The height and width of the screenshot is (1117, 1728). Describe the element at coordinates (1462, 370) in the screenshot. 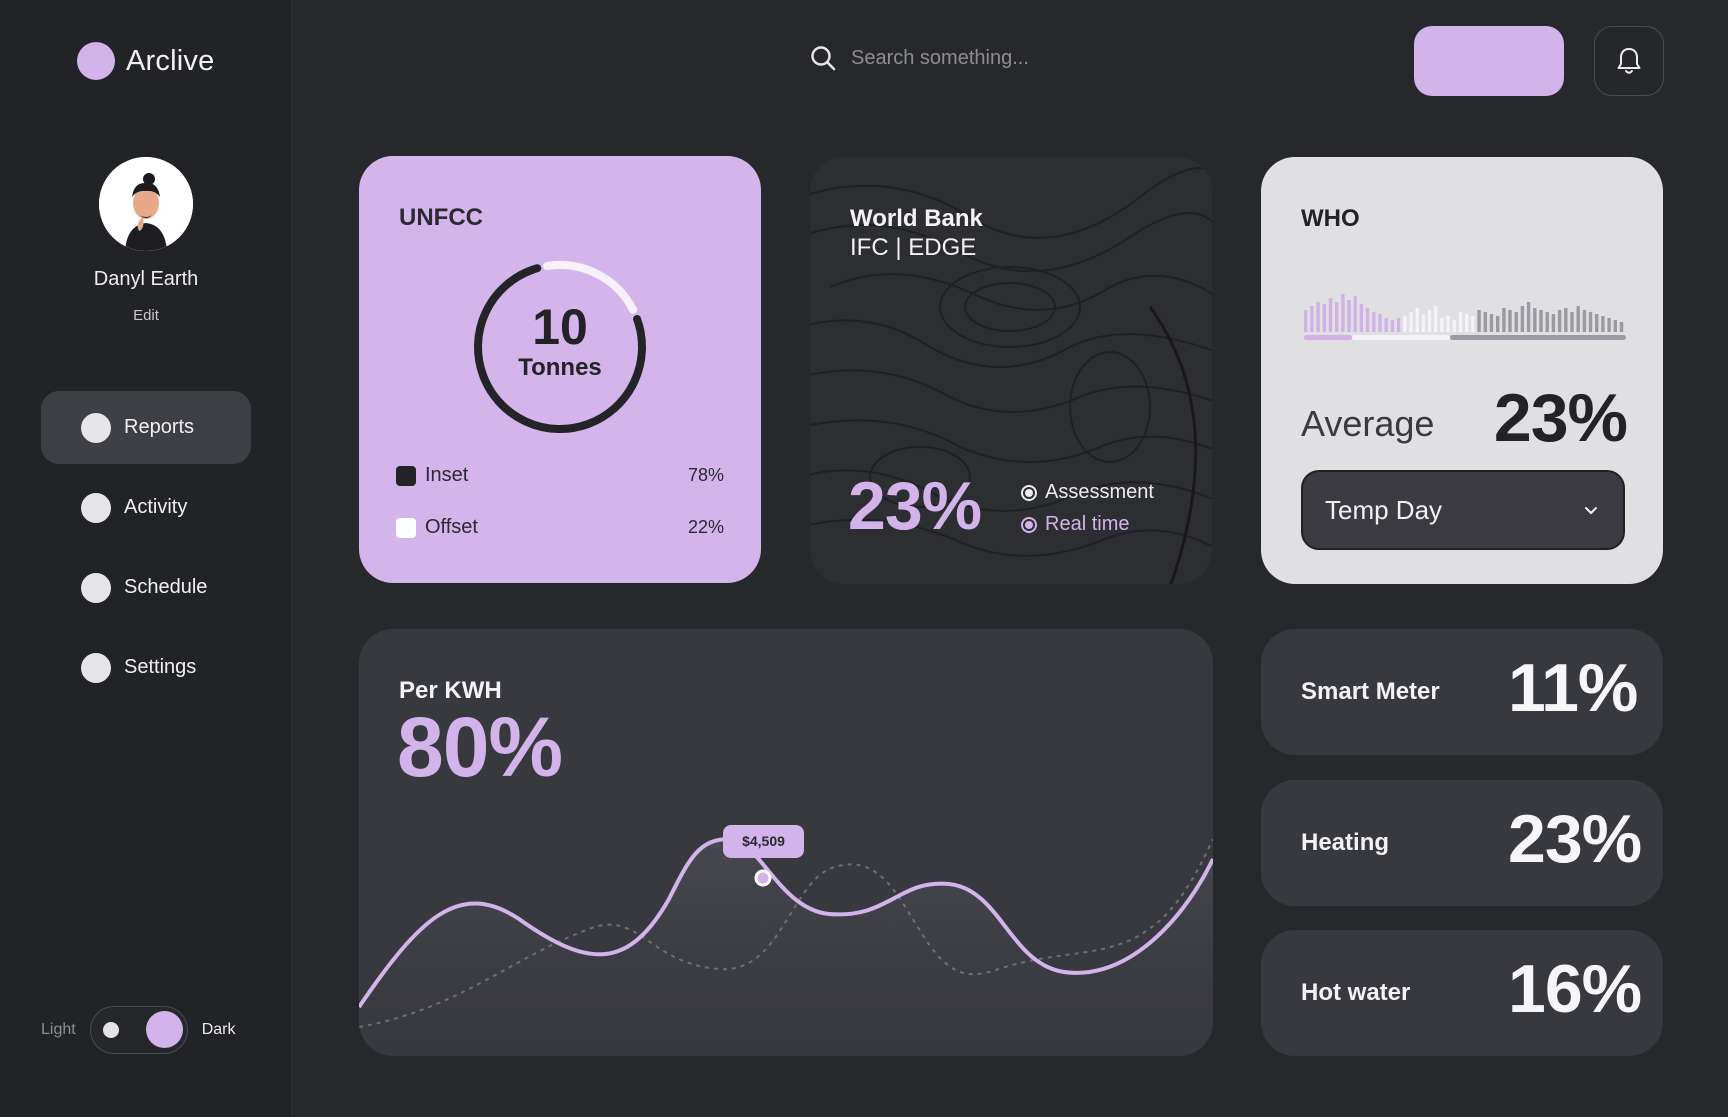

I see `who-card: WHO Average 23% Temp Day` at that location.